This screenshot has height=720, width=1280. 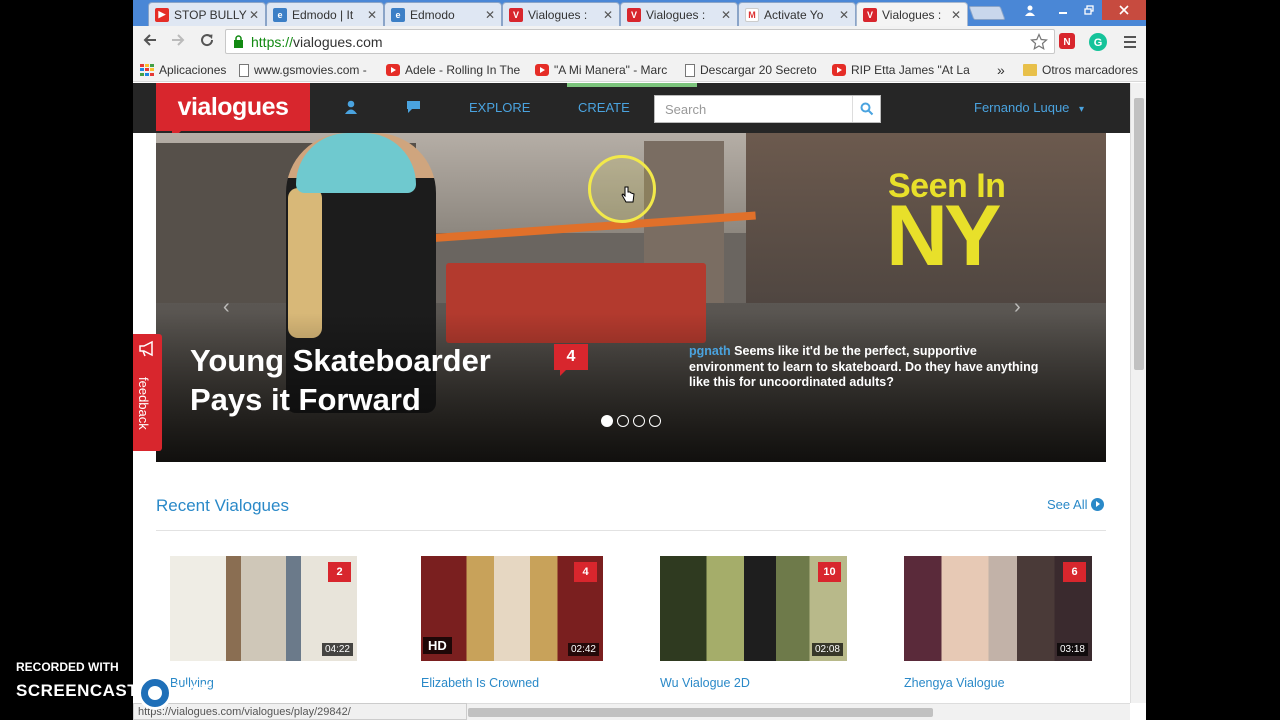 What do you see at coordinates (325, 14) in the screenshot?
I see `tab-edmodo-1: e Edmodo | It ✕` at bounding box center [325, 14].